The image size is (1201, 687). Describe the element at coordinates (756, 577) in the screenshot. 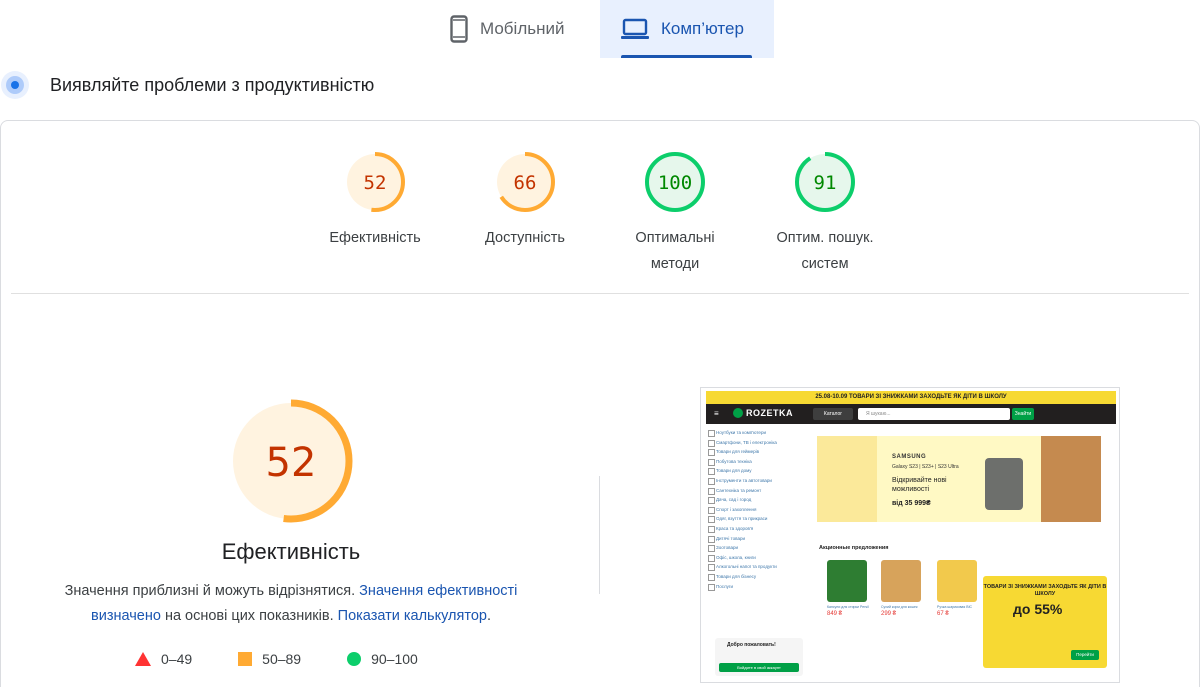

I see `shot-sidebar-item: Товари для бізнесу` at that location.